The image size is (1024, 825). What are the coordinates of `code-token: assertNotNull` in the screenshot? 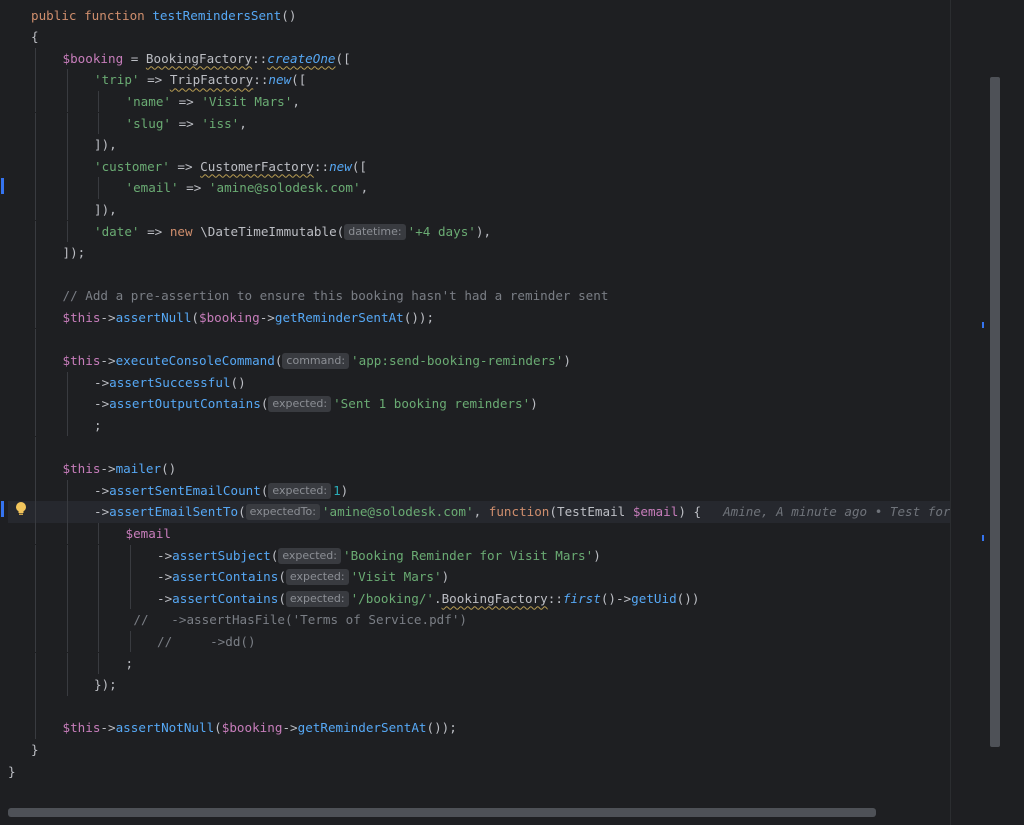 It's located at (165, 728).